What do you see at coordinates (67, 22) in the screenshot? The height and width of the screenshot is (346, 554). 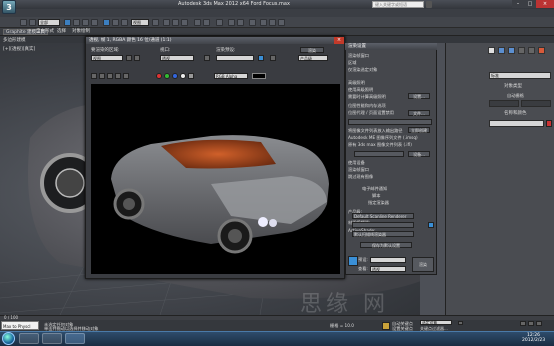 I see `select-object-icon` at bounding box center [67, 22].